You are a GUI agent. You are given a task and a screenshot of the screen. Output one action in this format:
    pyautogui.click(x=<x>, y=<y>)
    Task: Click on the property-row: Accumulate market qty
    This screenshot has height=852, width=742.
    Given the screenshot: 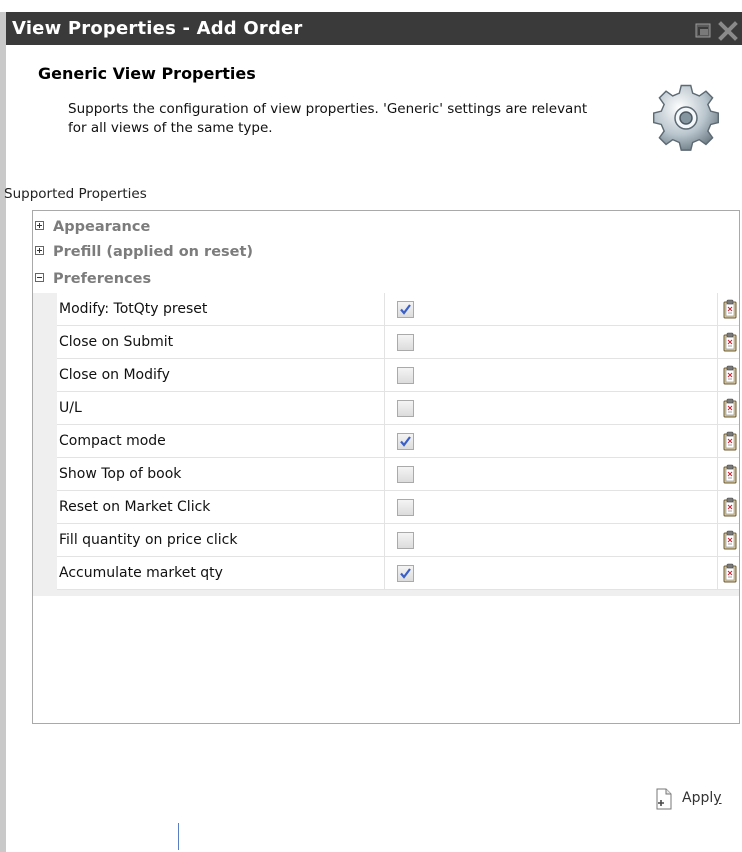 What is the action you would take?
    pyautogui.click(x=398, y=573)
    